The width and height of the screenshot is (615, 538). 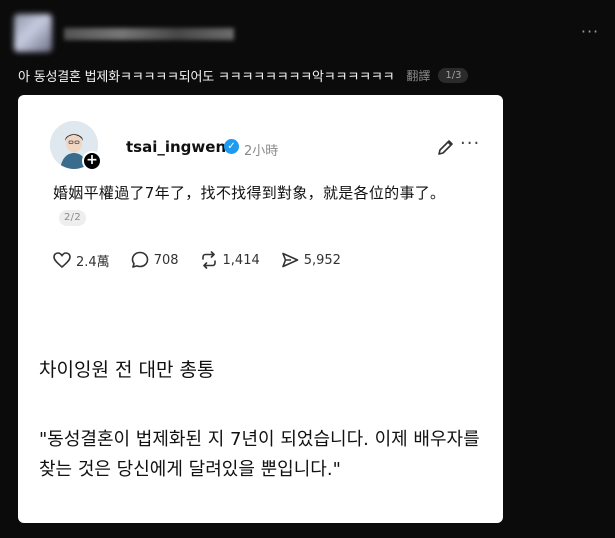 What do you see at coordinates (290, 260) in the screenshot?
I see `send-icon` at bounding box center [290, 260].